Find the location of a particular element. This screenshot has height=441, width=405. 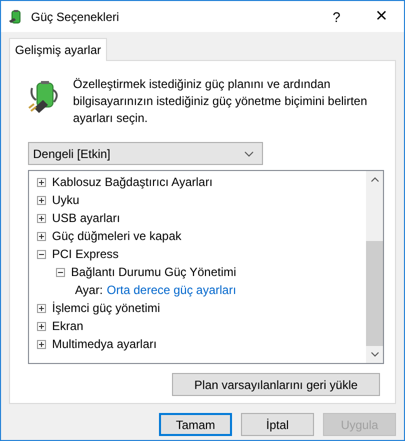

scrollbar is located at coordinates (374, 267).